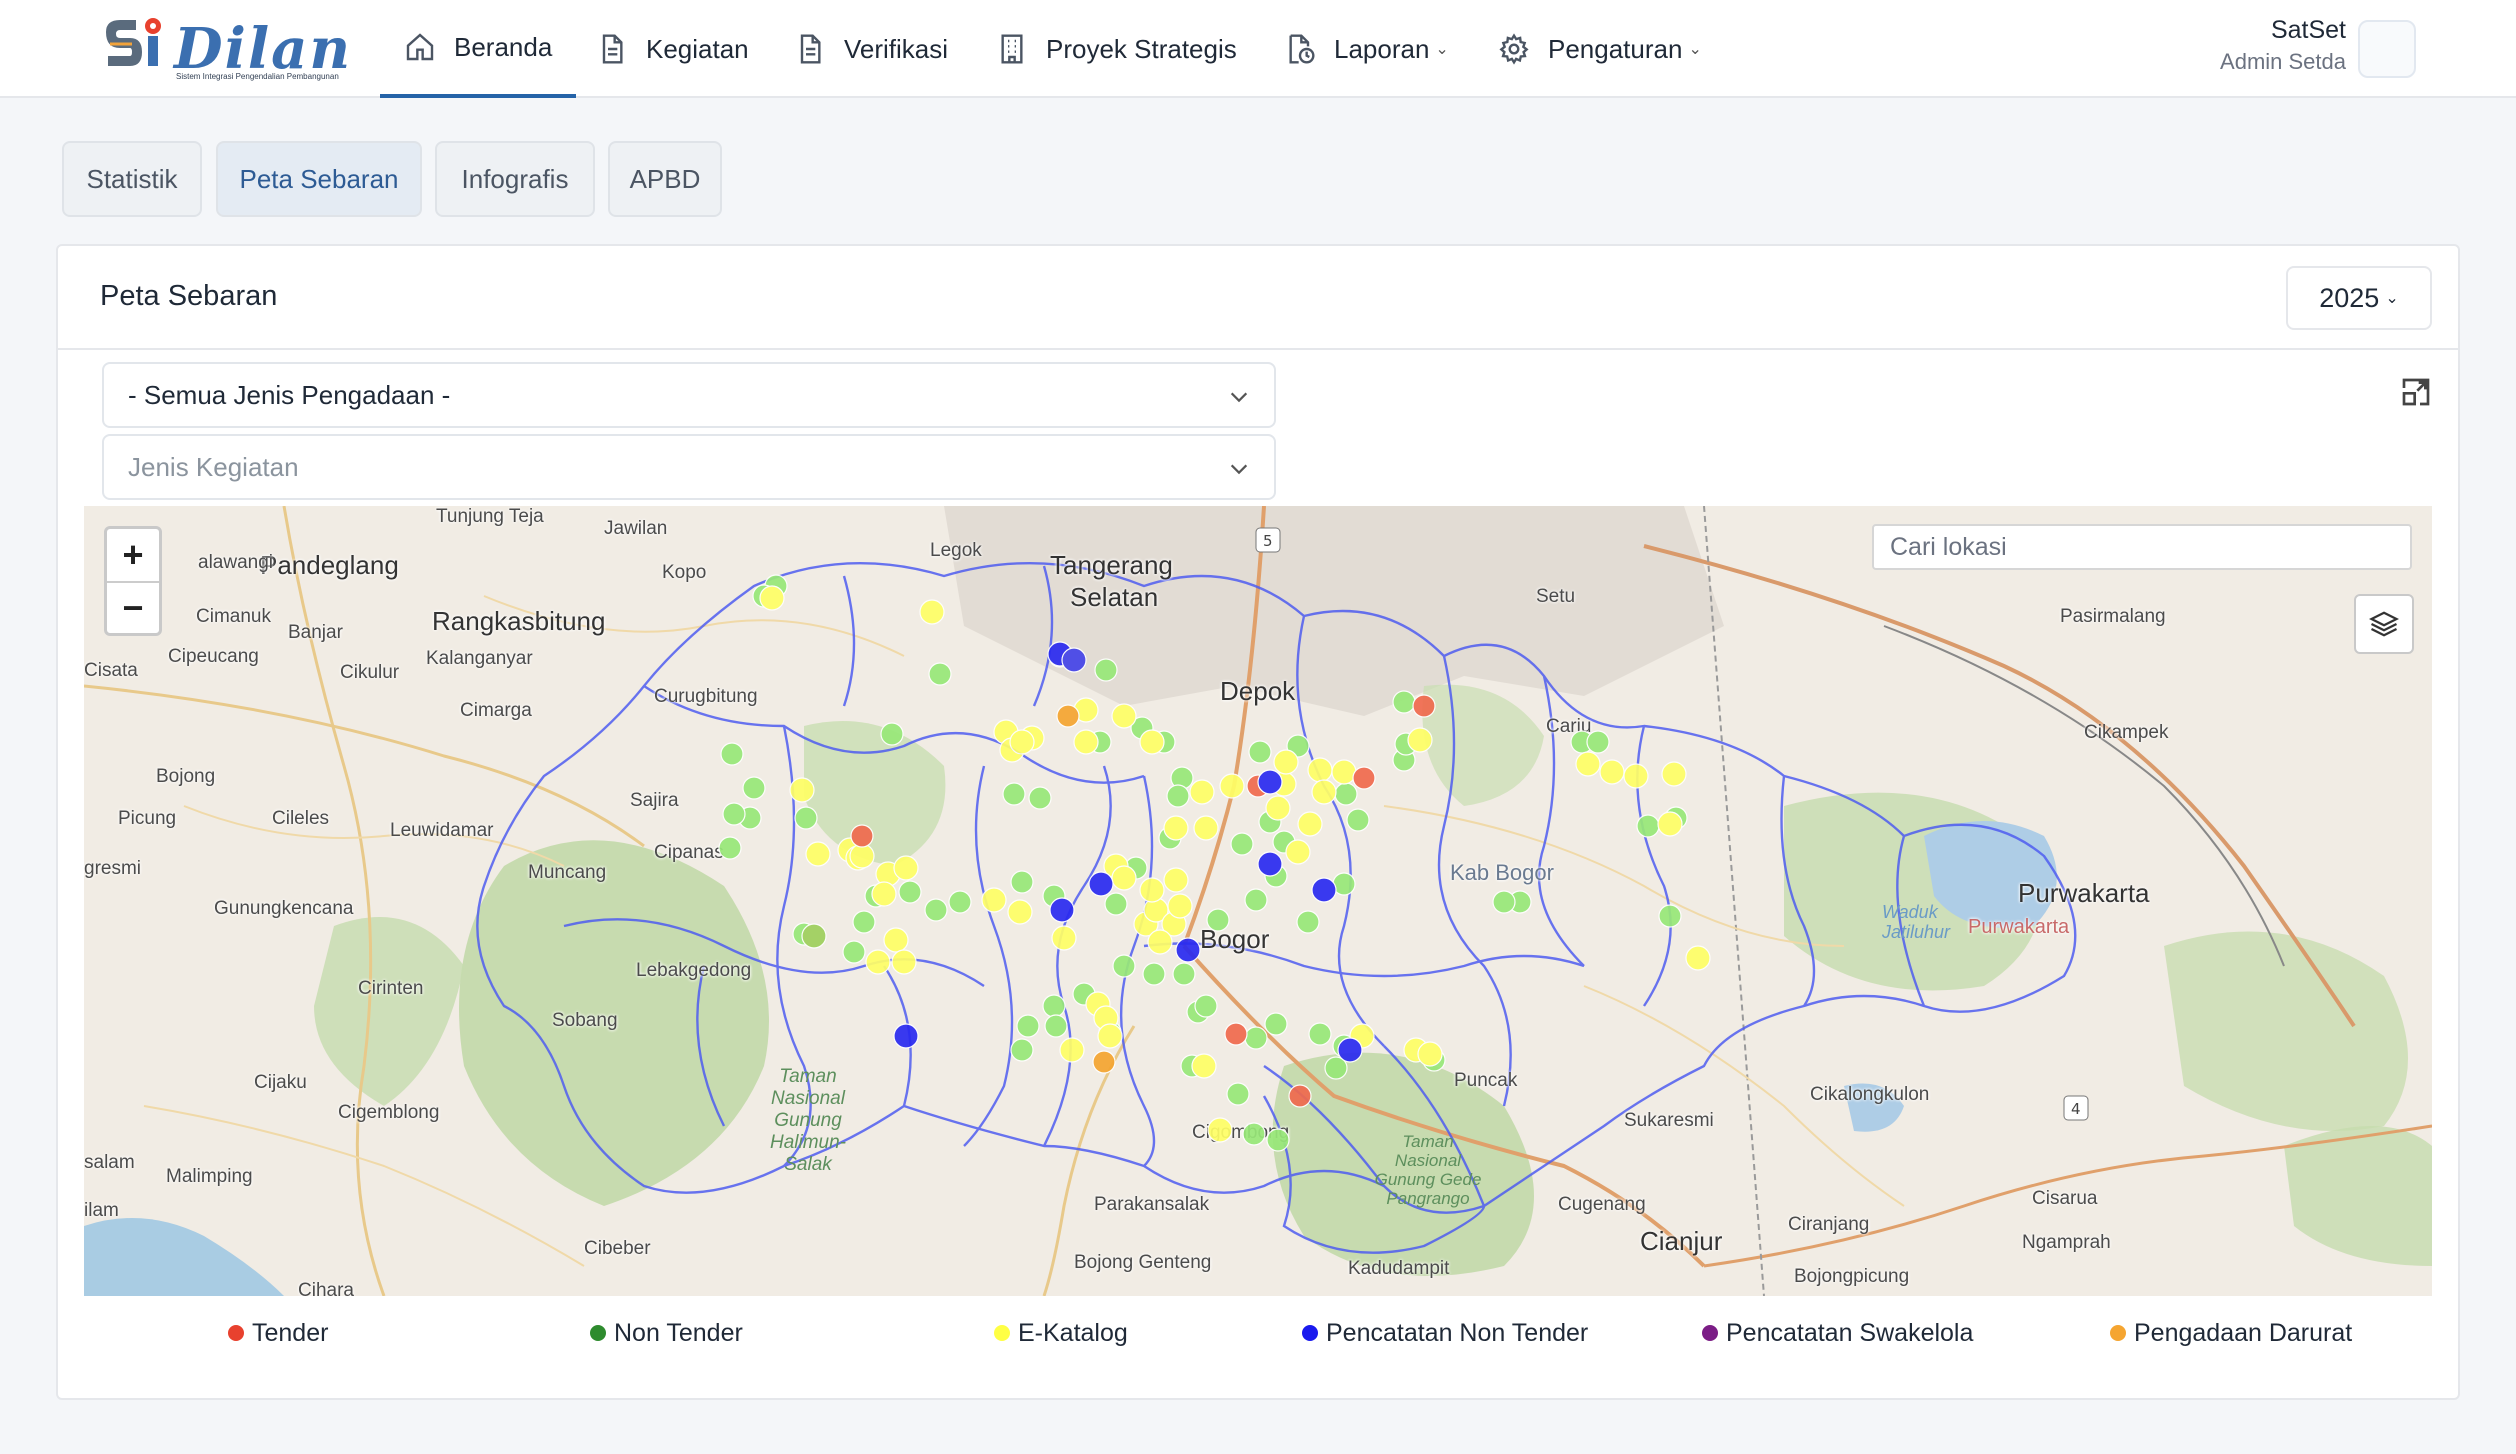 This screenshot has height=1454, width=2516. I want to click on tab-peta-sebaran: Peta Sebaran, so click(319, 179).